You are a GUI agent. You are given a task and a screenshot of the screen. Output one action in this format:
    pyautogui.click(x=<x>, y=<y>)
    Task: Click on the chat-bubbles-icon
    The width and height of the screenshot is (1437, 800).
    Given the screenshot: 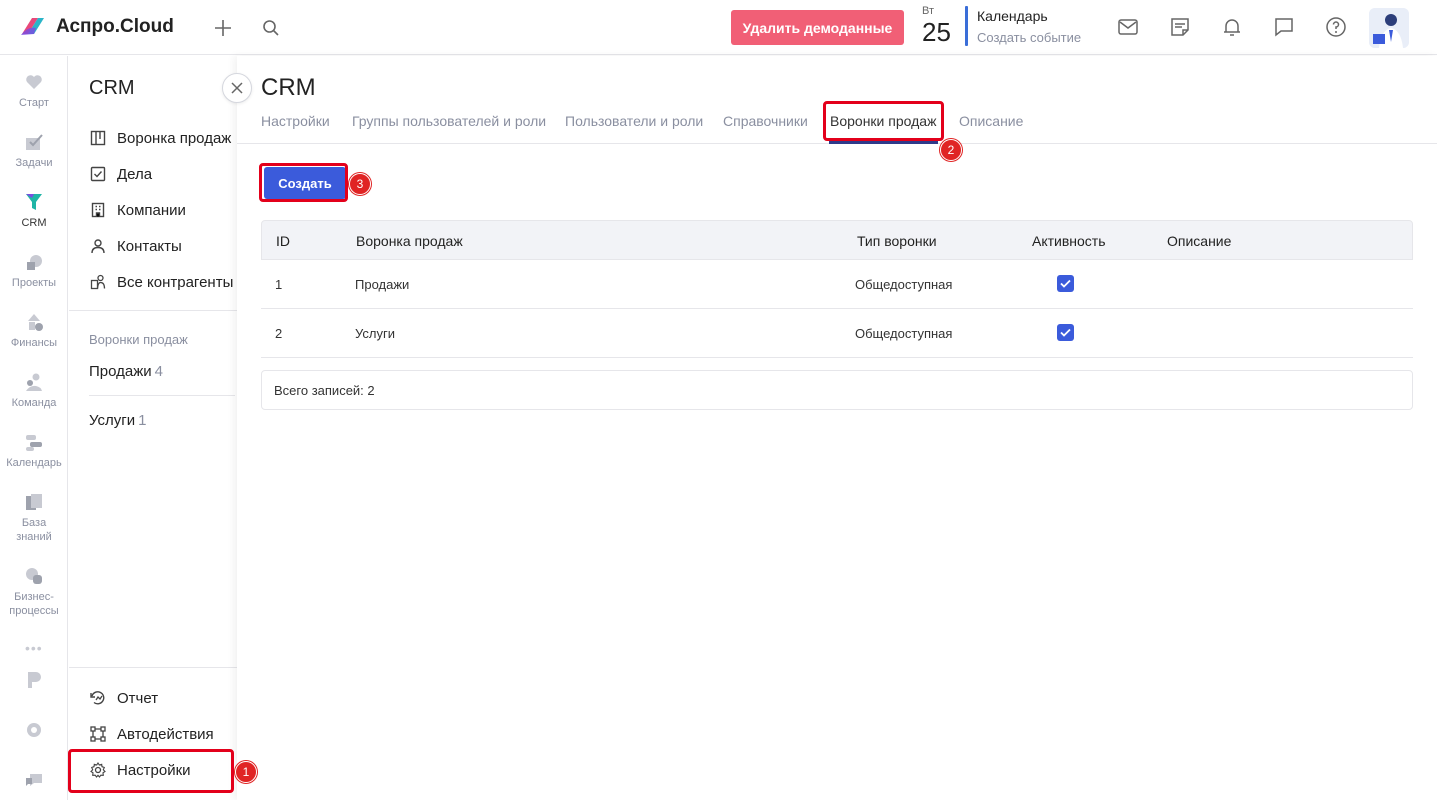 What is the action you would take?
    pyautogui.click(x=34, y=780)
    